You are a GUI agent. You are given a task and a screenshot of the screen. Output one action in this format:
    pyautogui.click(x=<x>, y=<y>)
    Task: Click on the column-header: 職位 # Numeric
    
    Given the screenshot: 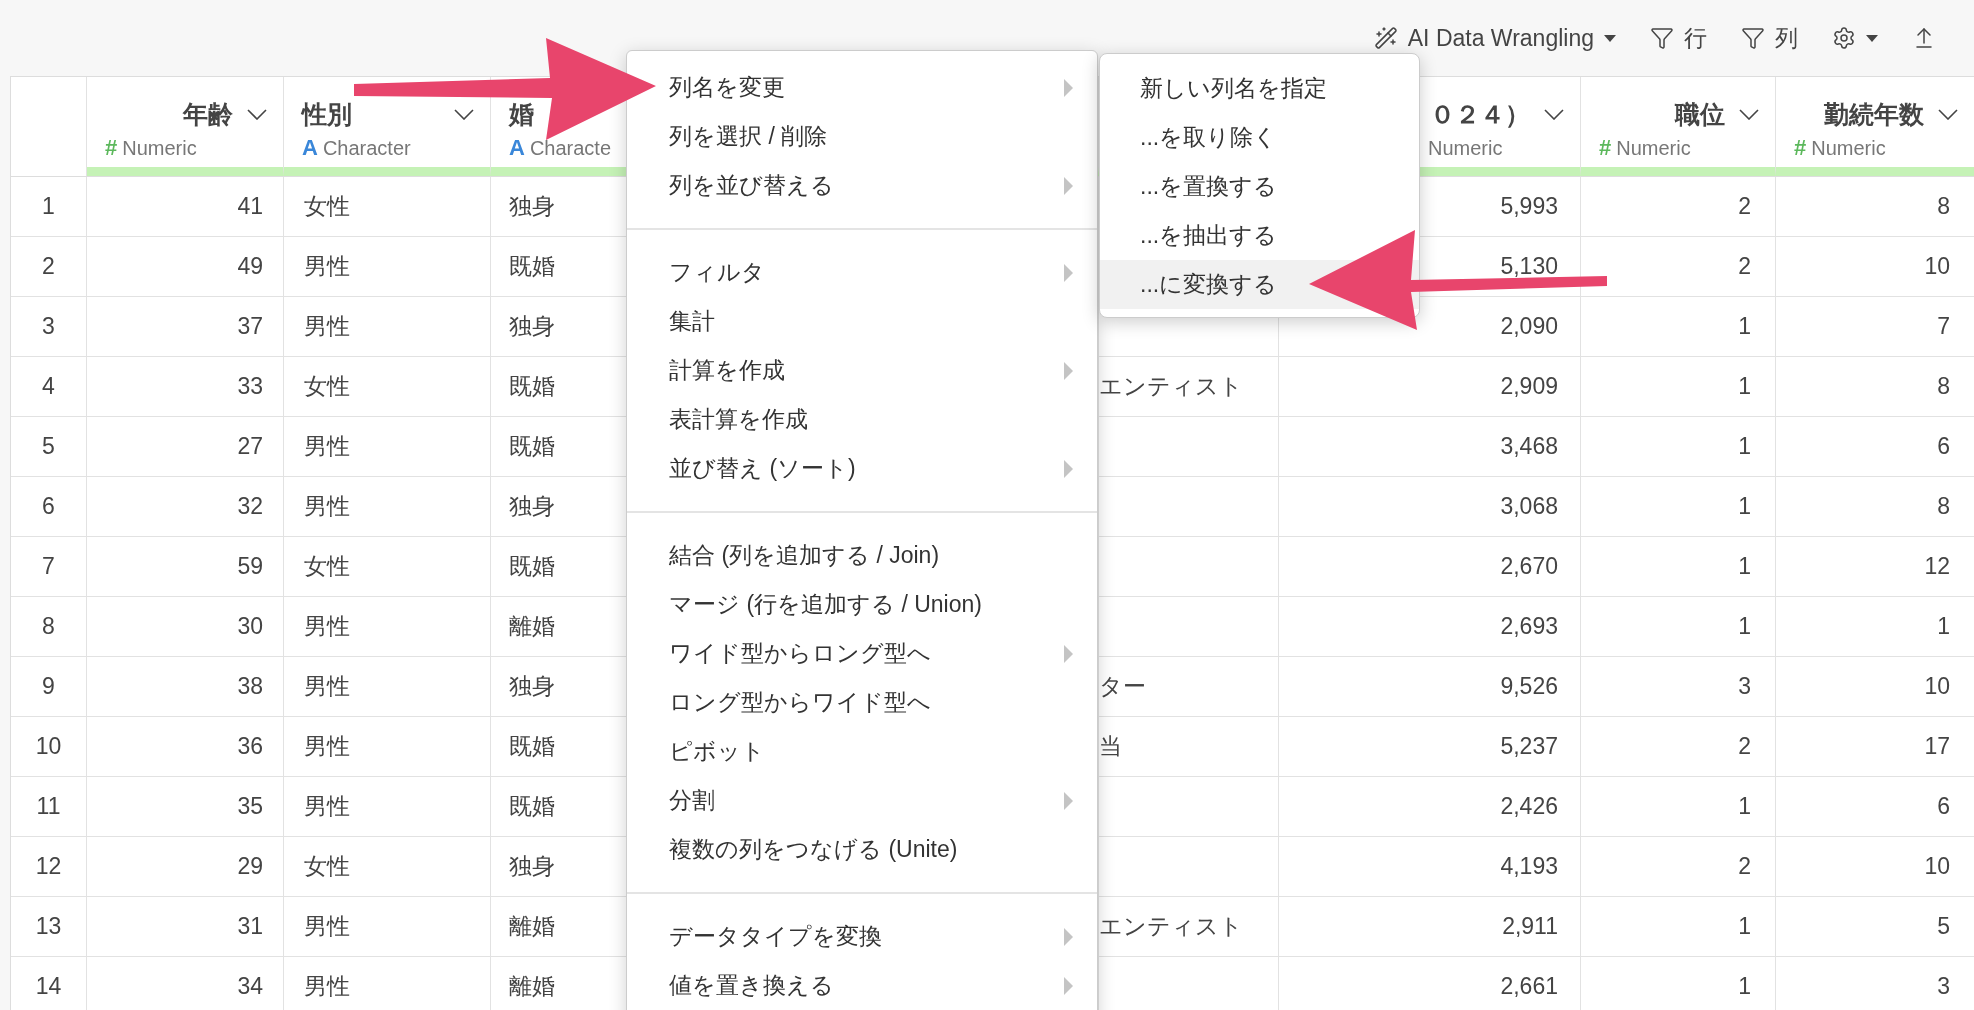 What is the action you would take?
    pyautogui.click(x=1678, y=126)
    